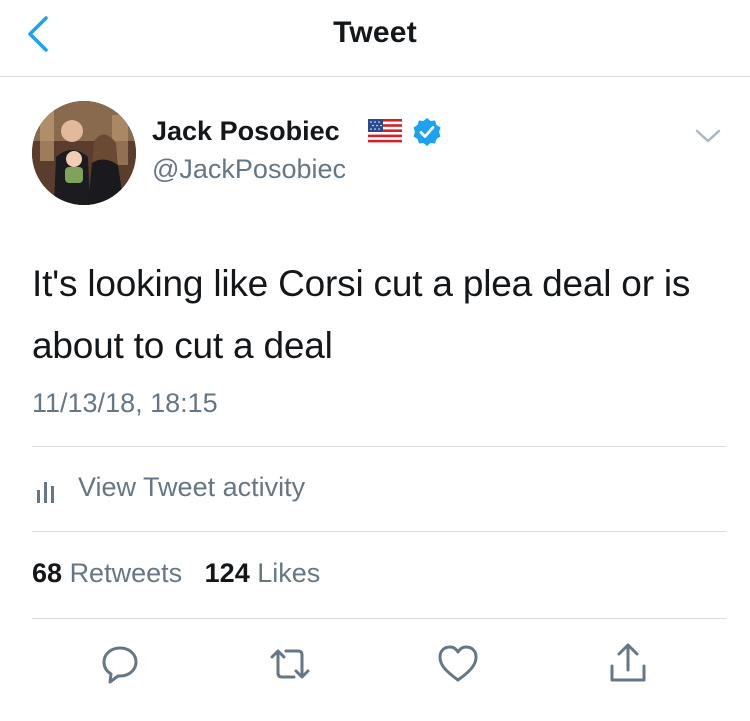 Image resolution: width=750 pixels, height=721 pixels. I want to click on likes-count: 124, so click(227, 573).